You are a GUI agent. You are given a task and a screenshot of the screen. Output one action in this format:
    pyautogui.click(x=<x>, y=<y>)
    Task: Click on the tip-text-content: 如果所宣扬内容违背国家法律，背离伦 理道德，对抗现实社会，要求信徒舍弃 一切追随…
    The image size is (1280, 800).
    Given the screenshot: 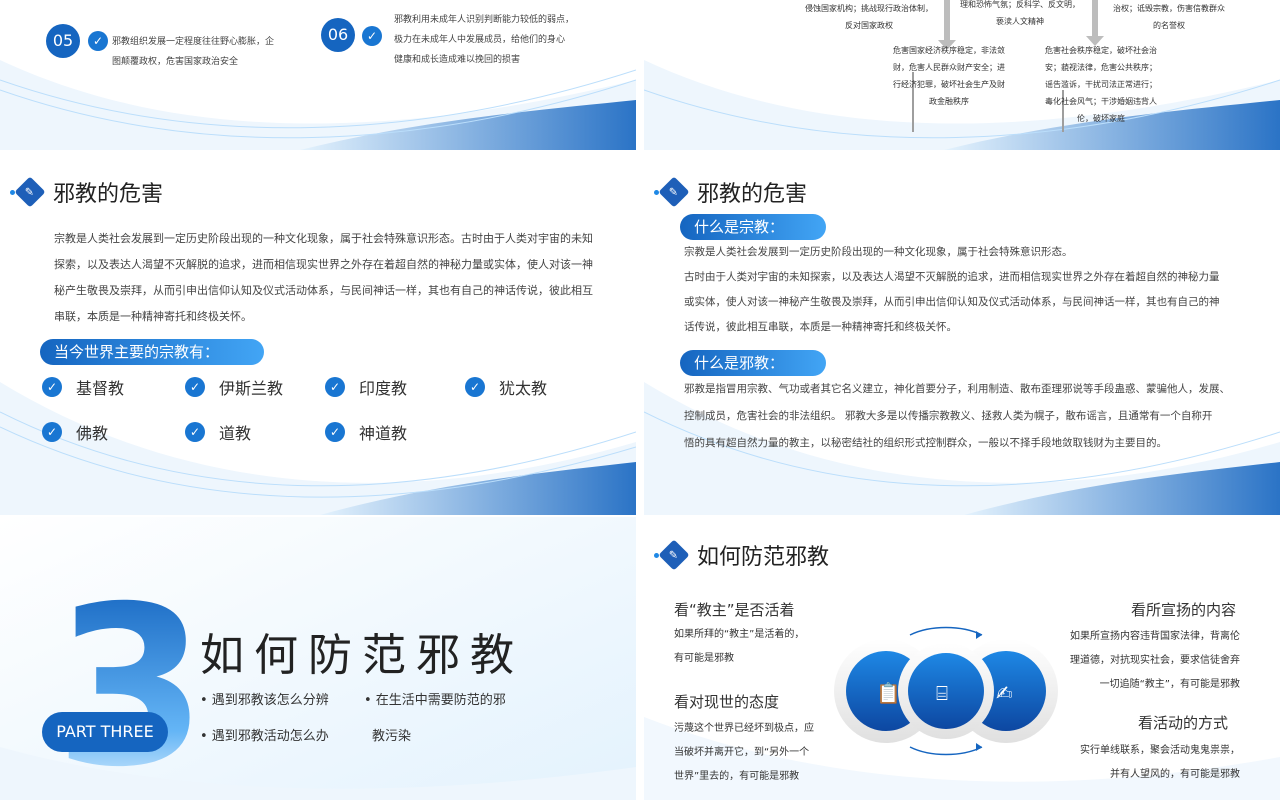 What is the action you would take?
    pyautogui.click(x=1155, y=660)
    